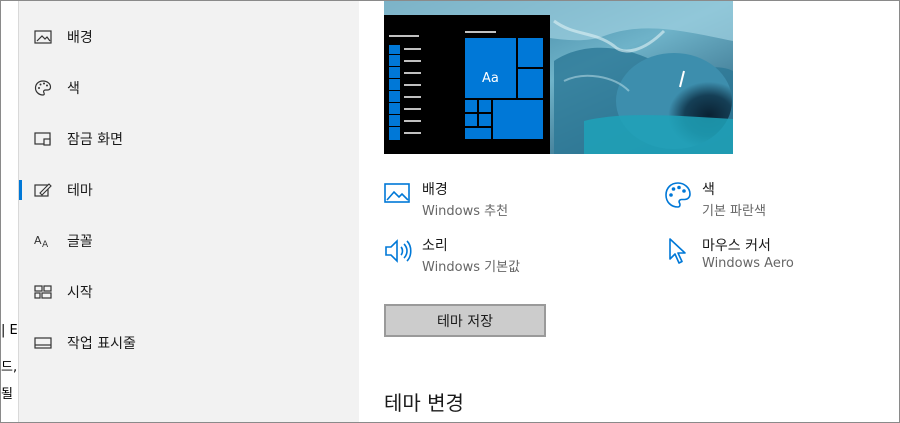 The height and width of the screenshot is (423, 900). I want to click on theme-color-setting: 색 기본 파란색, so click(781, 201).